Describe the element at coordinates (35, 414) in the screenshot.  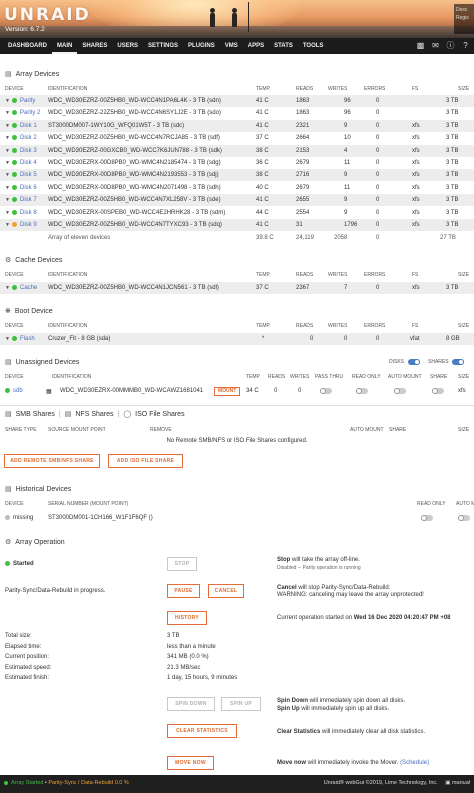
I see `tab-smb-shares: SMB Shares` at that location.